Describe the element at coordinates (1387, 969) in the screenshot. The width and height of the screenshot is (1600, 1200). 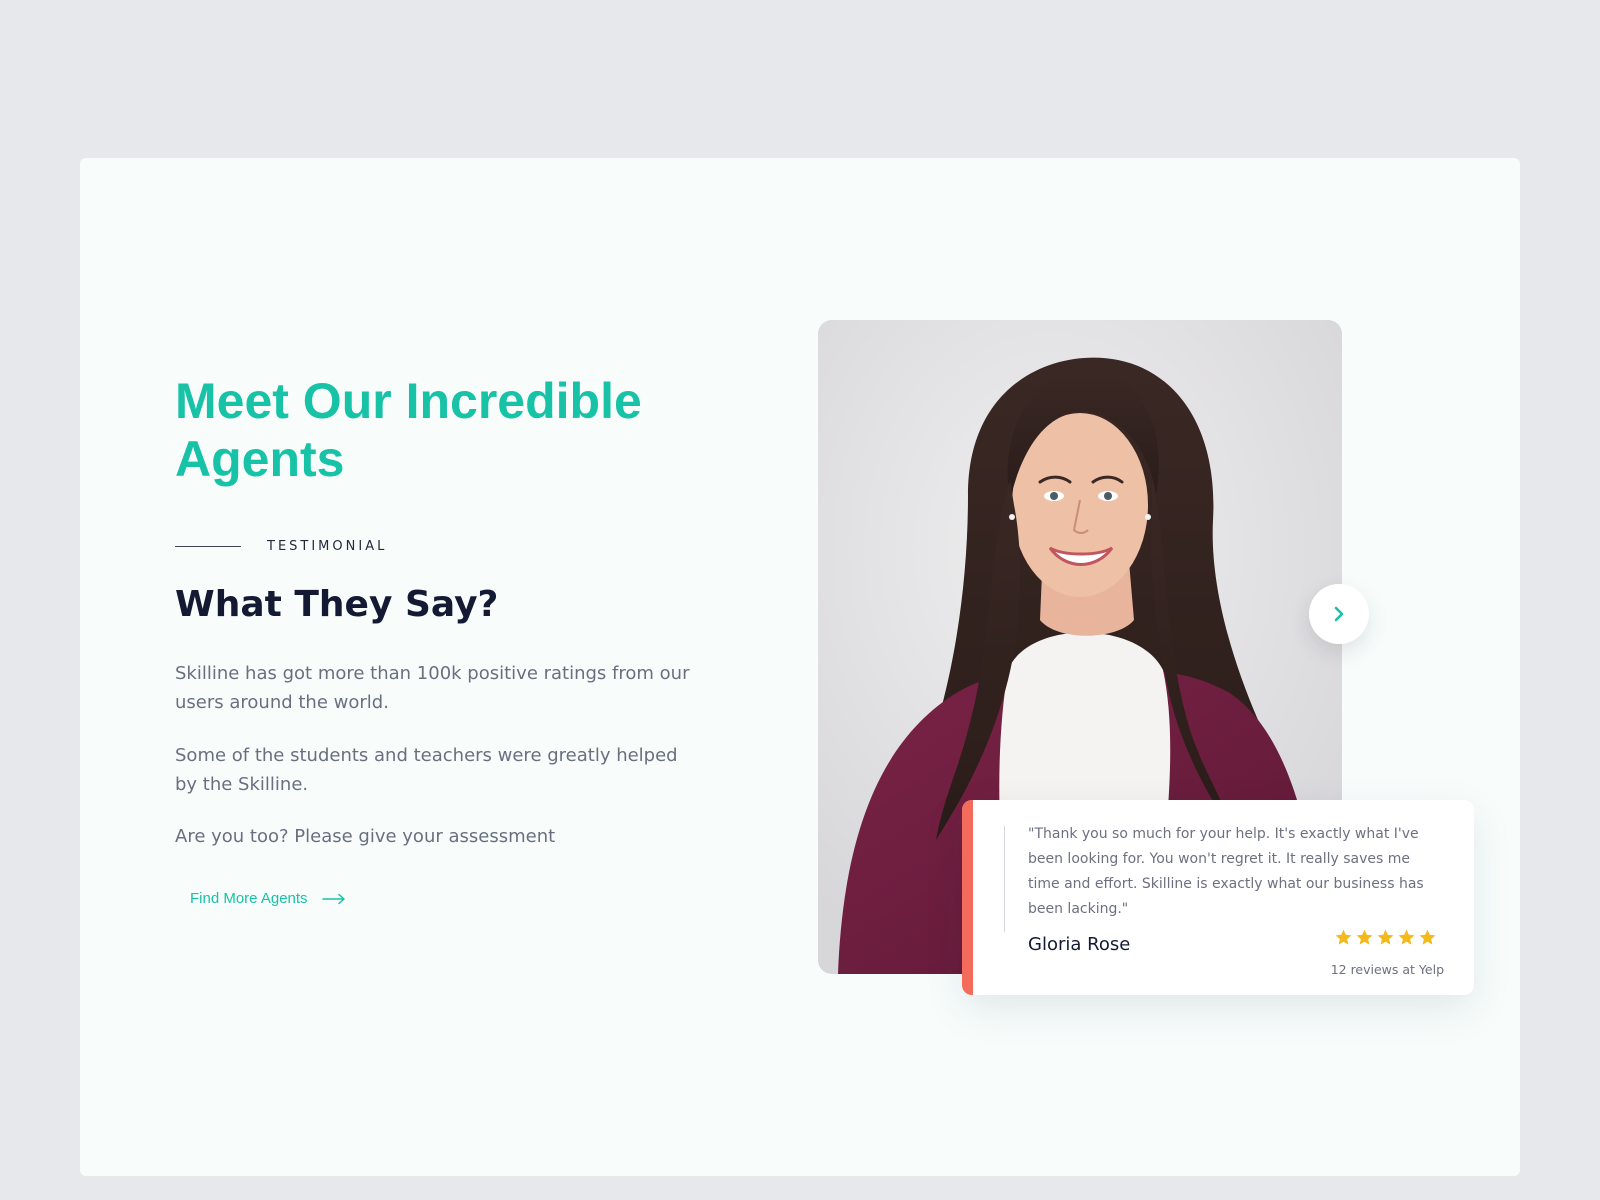
I see `review-count: 12 reviews at Yelp` at that location.